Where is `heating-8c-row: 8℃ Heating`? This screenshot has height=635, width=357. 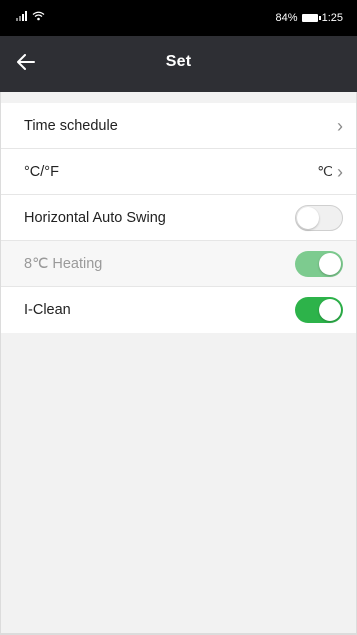 heating-8c-row: 8℃ Heating is located at coordinates (178, 264).